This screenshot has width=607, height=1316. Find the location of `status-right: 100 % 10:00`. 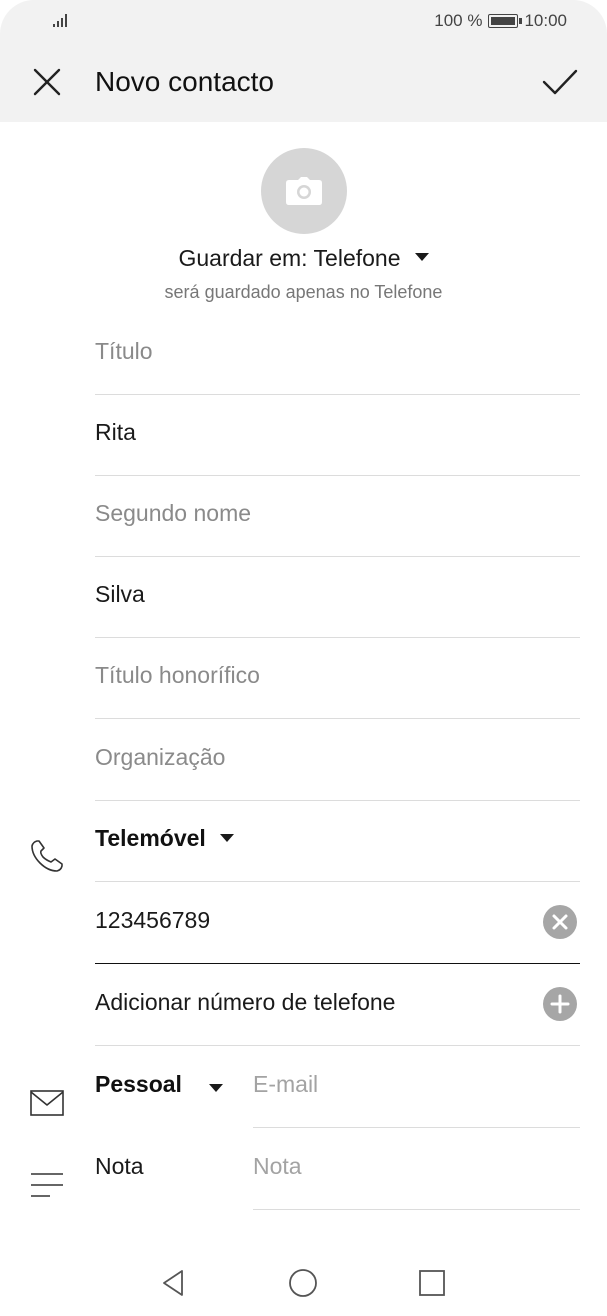

status-right: 100 % 10:00 is located at coordinates (500, 21).